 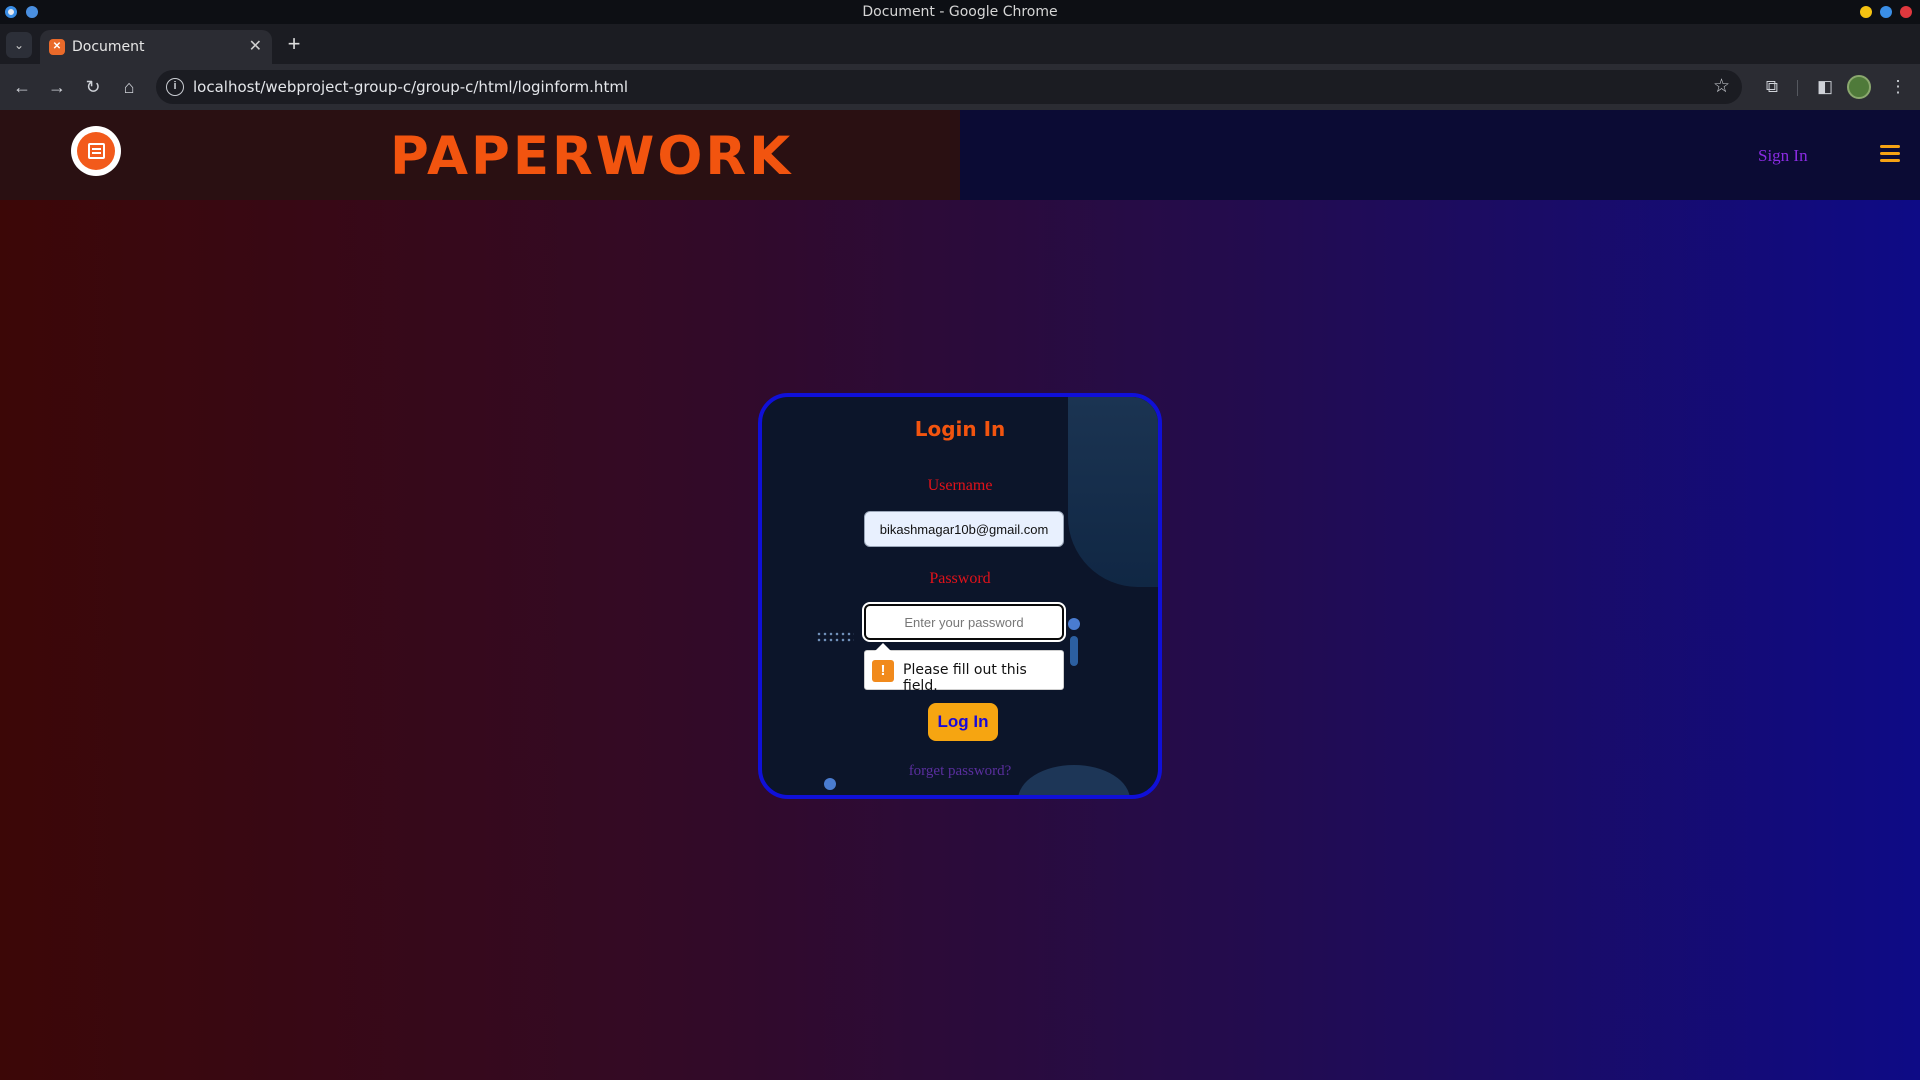 I want to click on password-input, so click(x=964, y=622).